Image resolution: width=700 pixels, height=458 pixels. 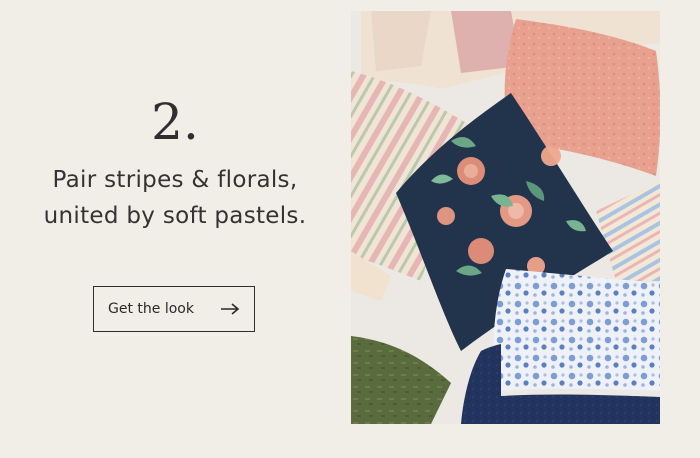 What do you see at coordinates (230, 309) in the screenshot?
I see `arrow-right-icon` at bounding box center [230, 309].